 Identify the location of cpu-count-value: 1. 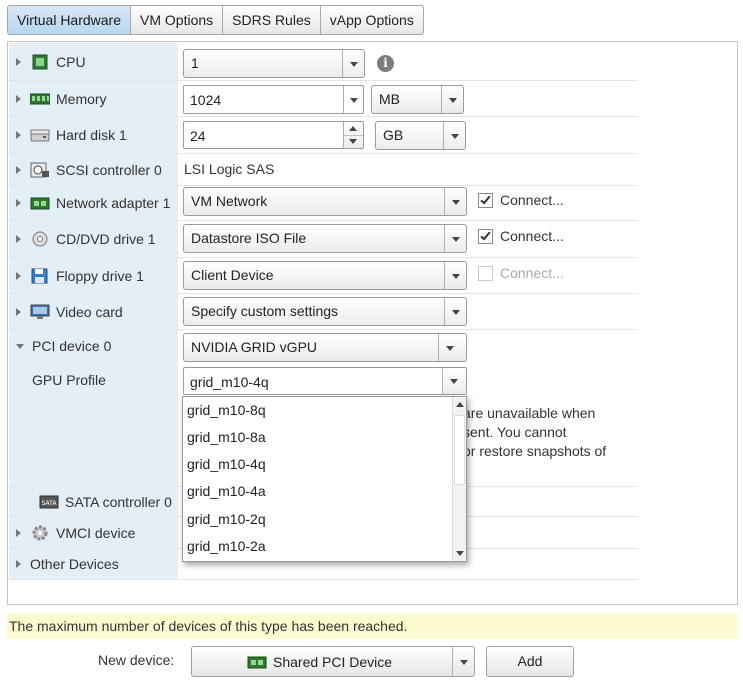
(195, 63).